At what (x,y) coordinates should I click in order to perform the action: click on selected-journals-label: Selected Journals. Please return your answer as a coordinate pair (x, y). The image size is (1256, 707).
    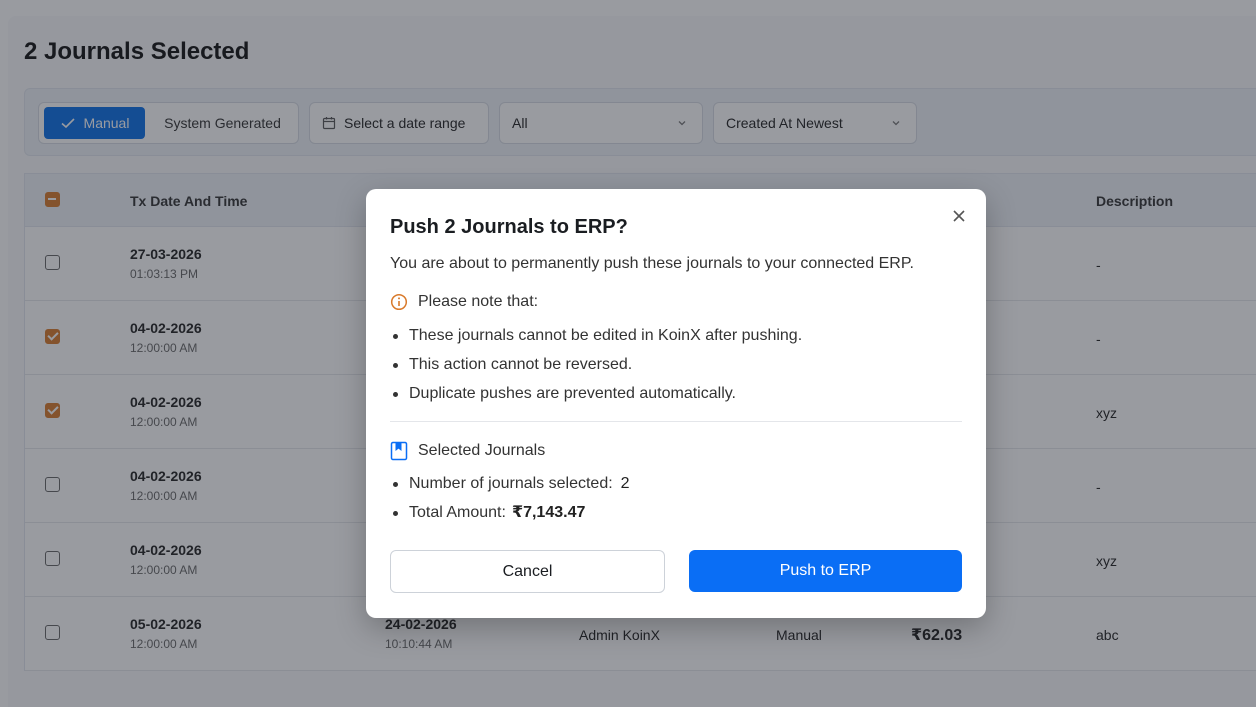
    Looking at the image, I should click on (482, 450).